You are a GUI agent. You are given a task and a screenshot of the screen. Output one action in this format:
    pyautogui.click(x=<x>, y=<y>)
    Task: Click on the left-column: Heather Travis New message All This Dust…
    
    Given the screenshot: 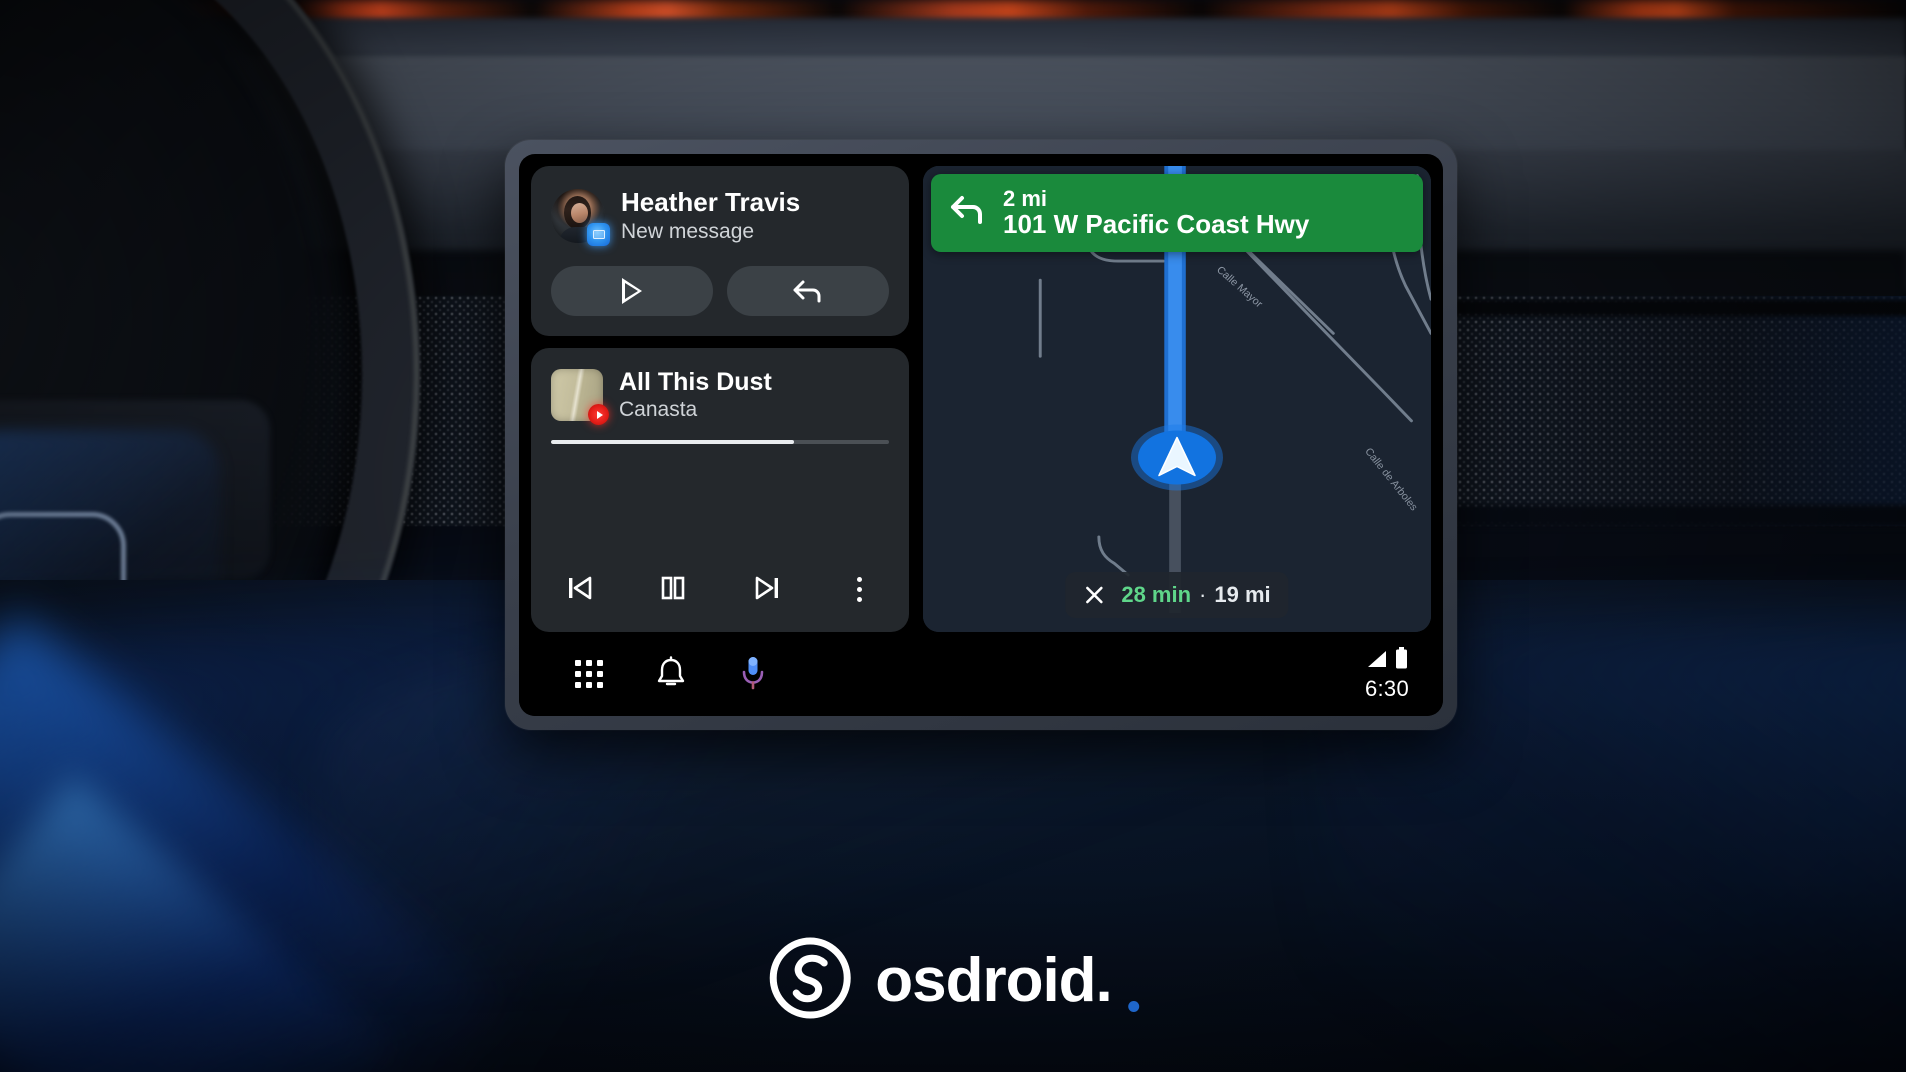 What is the action you would take?
    pyautogui.click(x=720, y=399)
    